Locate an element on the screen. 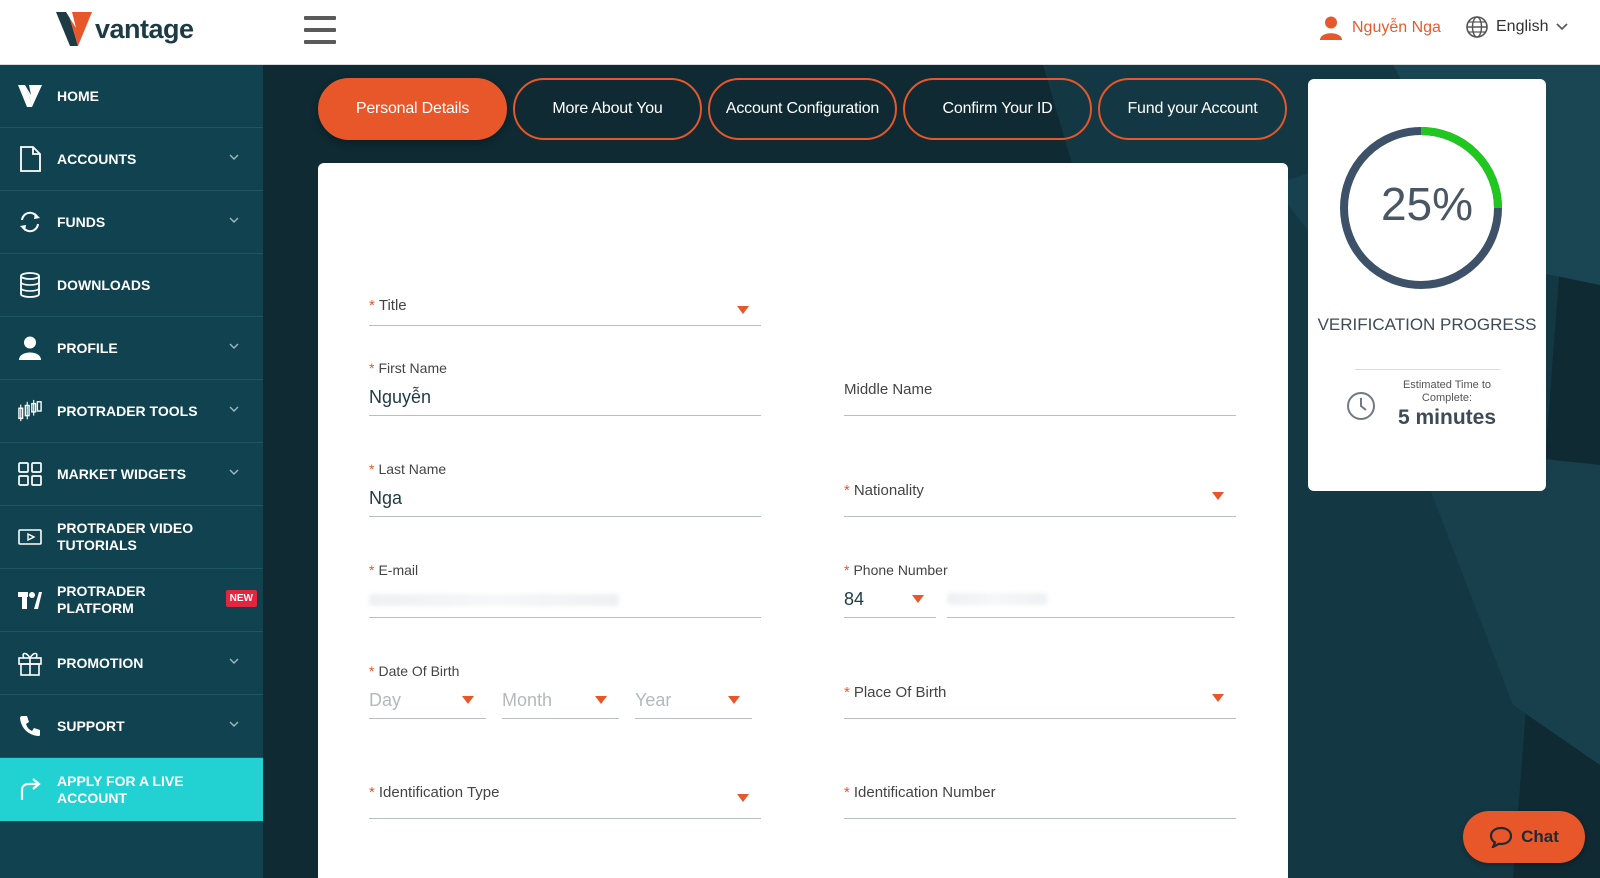 The width and height of the screenshot is (1600, 878). nationality-select: * Nationality is located at coordinates (1040, 494).